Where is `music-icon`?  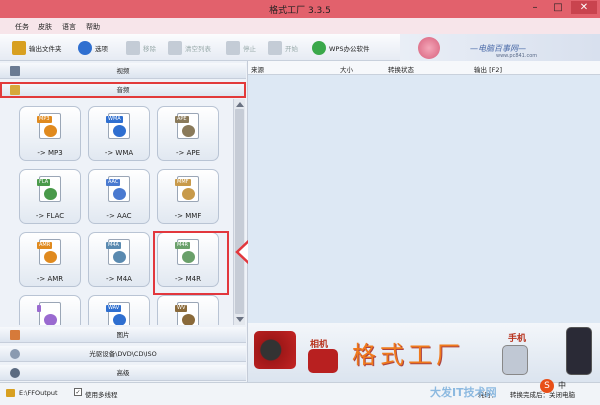
music-icon is located at coordinates (15, 90).